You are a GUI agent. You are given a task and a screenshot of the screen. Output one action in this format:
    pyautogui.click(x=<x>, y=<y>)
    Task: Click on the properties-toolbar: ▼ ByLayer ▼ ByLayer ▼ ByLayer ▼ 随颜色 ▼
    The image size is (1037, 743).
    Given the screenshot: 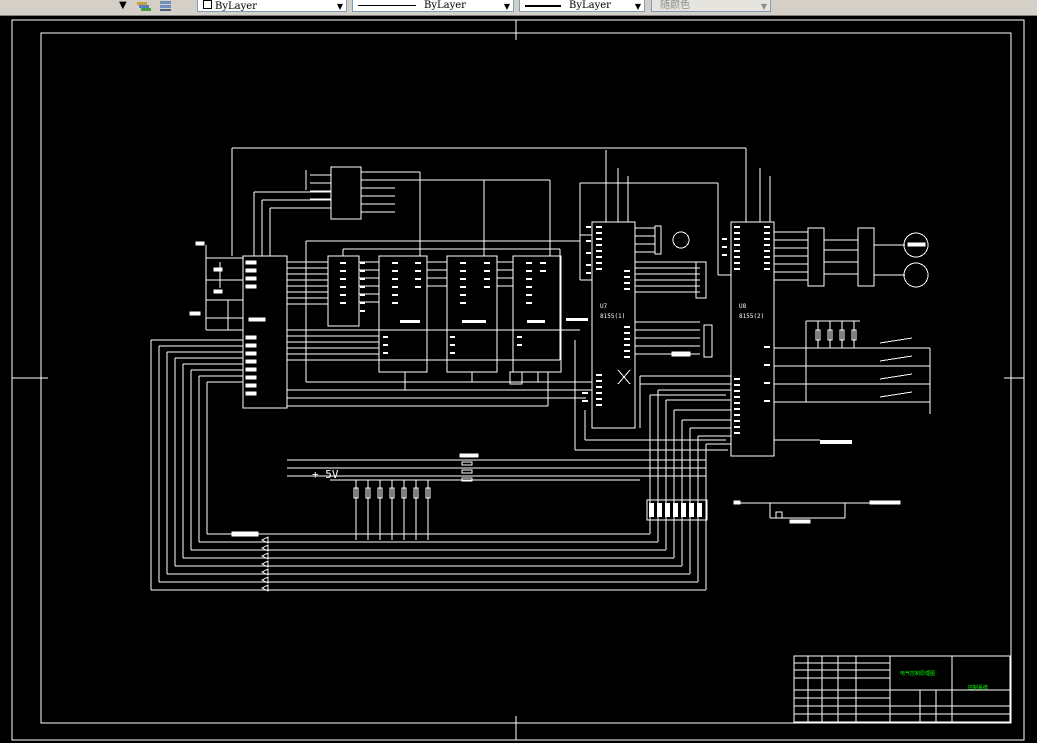 What is the action you would take?
    pyautogui.click(x=518, y=8)
    